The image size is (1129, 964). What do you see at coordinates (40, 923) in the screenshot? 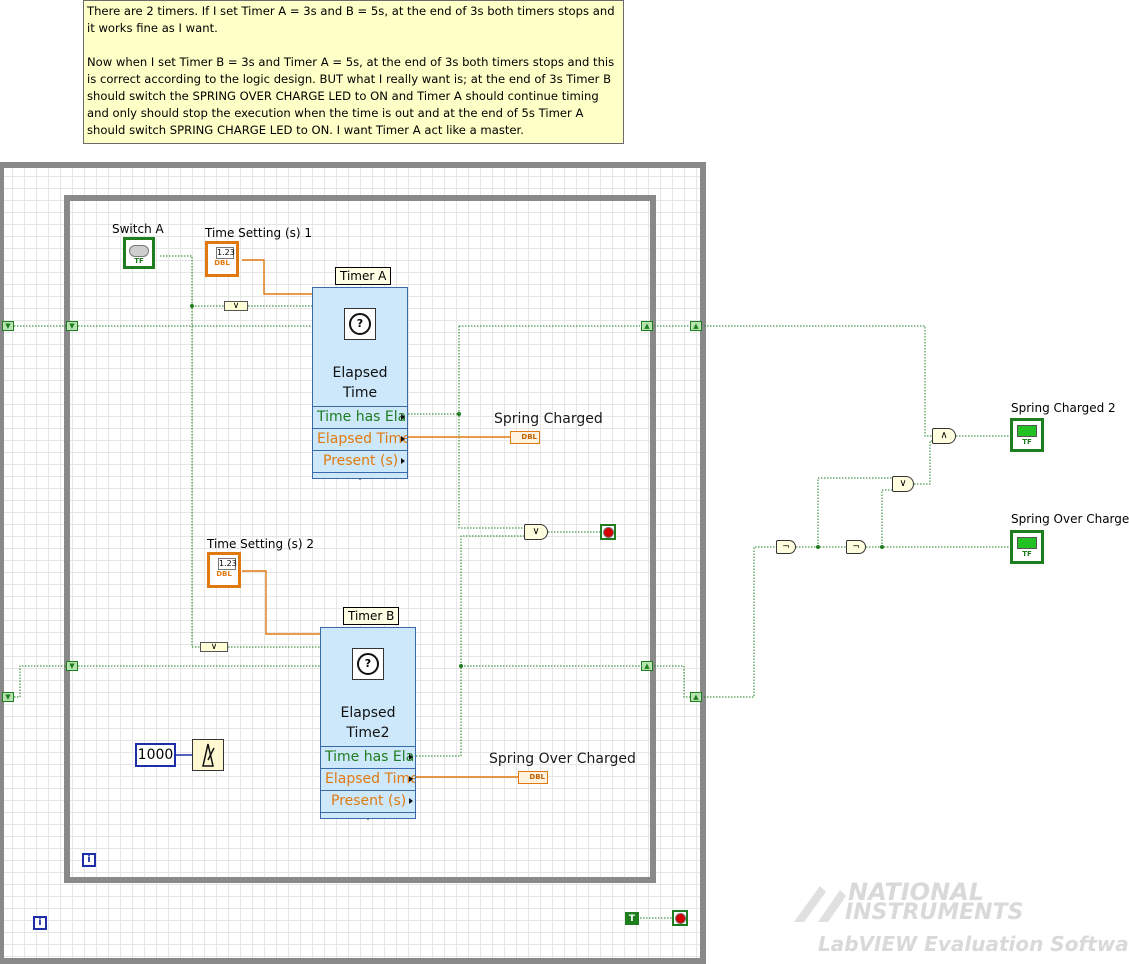
I see `outer-loop-iteration-terminal: i` at bounding box center [40, 923].